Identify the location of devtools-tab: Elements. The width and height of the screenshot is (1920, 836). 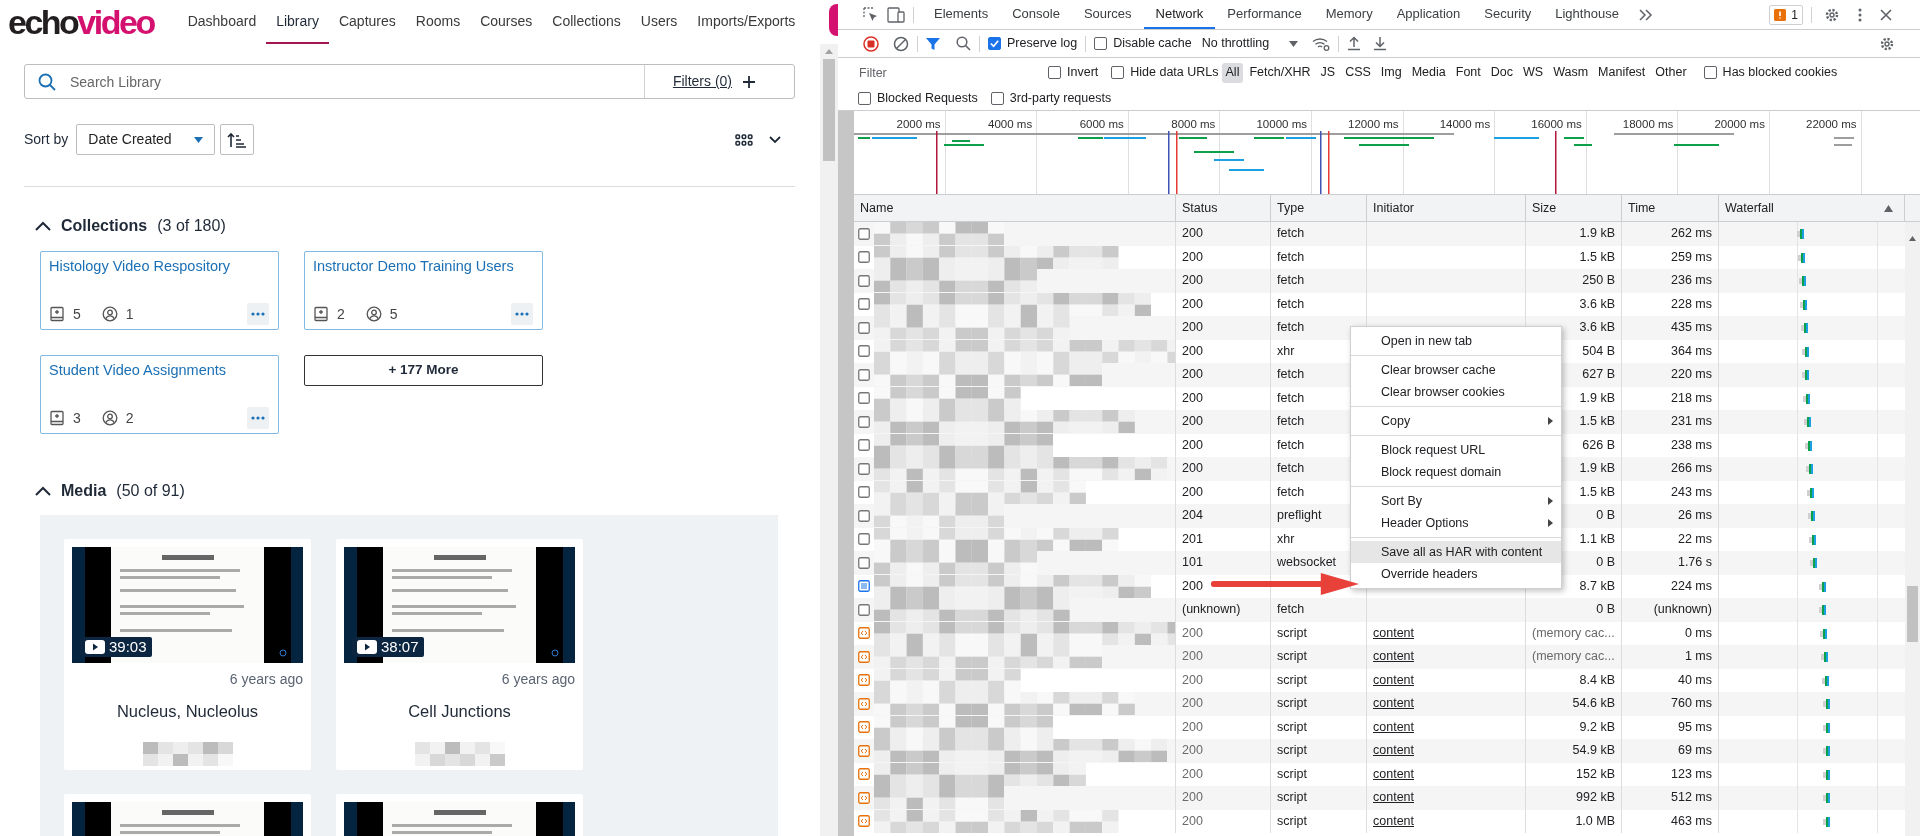
(961, 14).